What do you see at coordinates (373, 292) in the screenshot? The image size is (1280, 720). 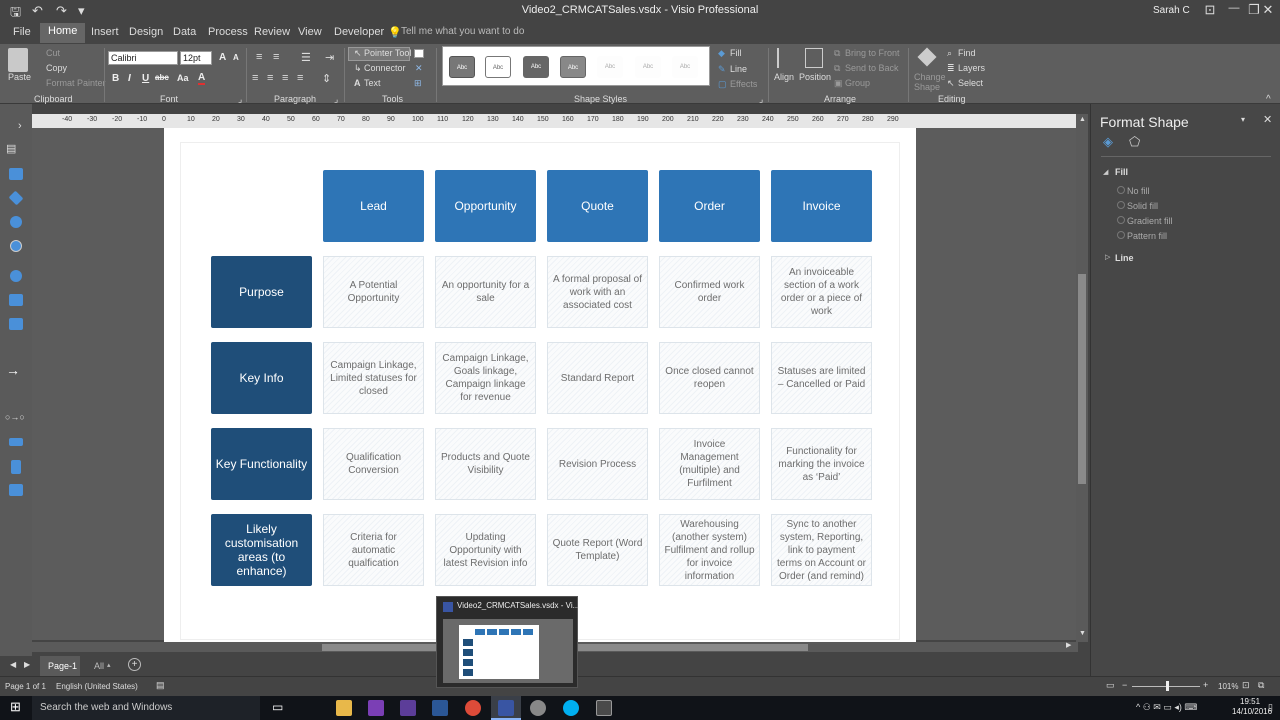 I see `diagram-cell: A Potential Opportunity` at bounding box center [373, 292].